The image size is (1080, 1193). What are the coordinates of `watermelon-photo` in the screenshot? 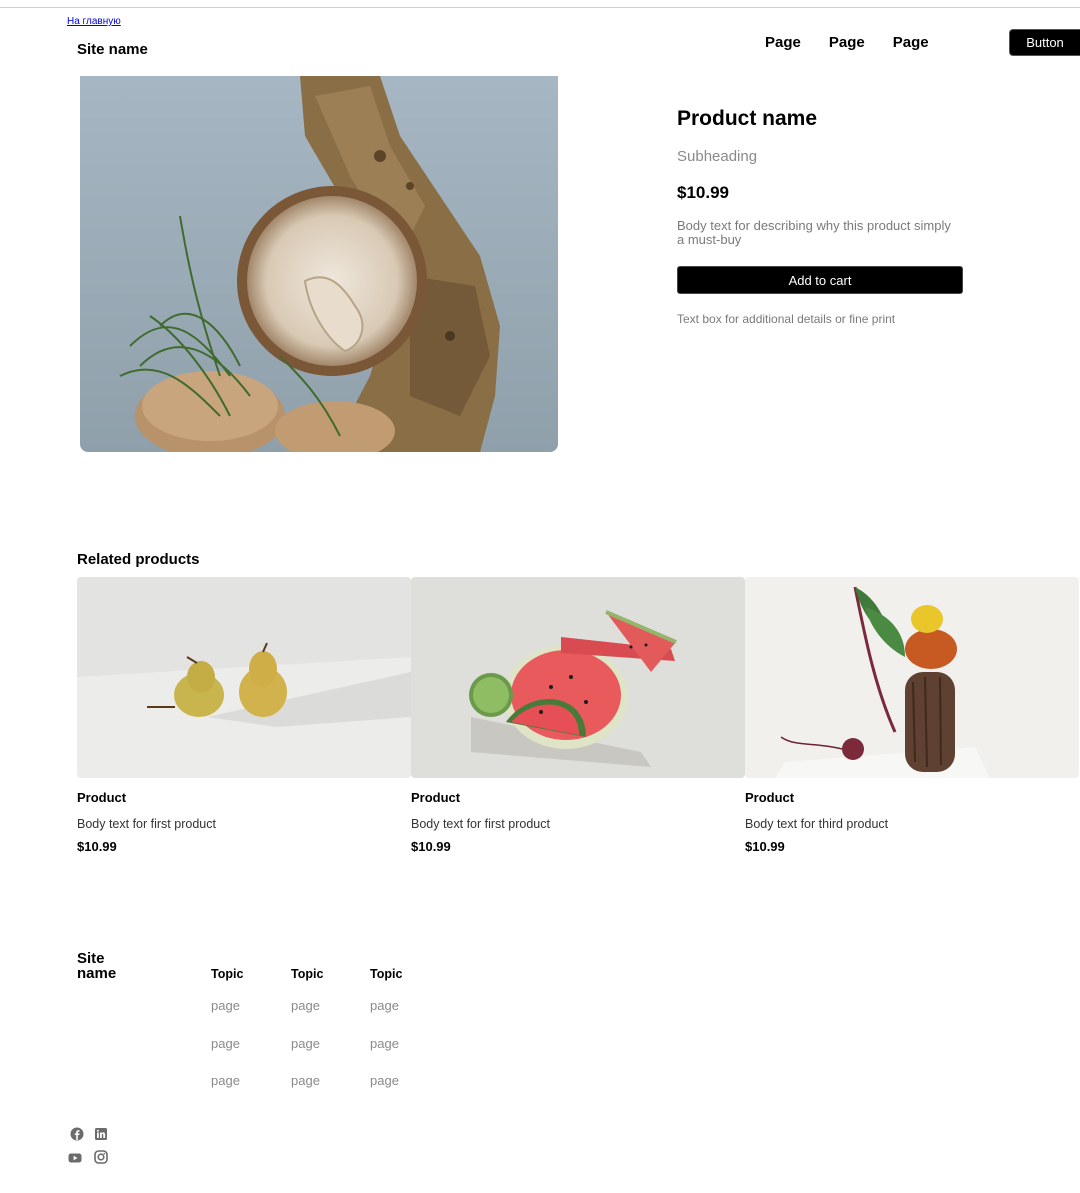 It's located at (578, 677).